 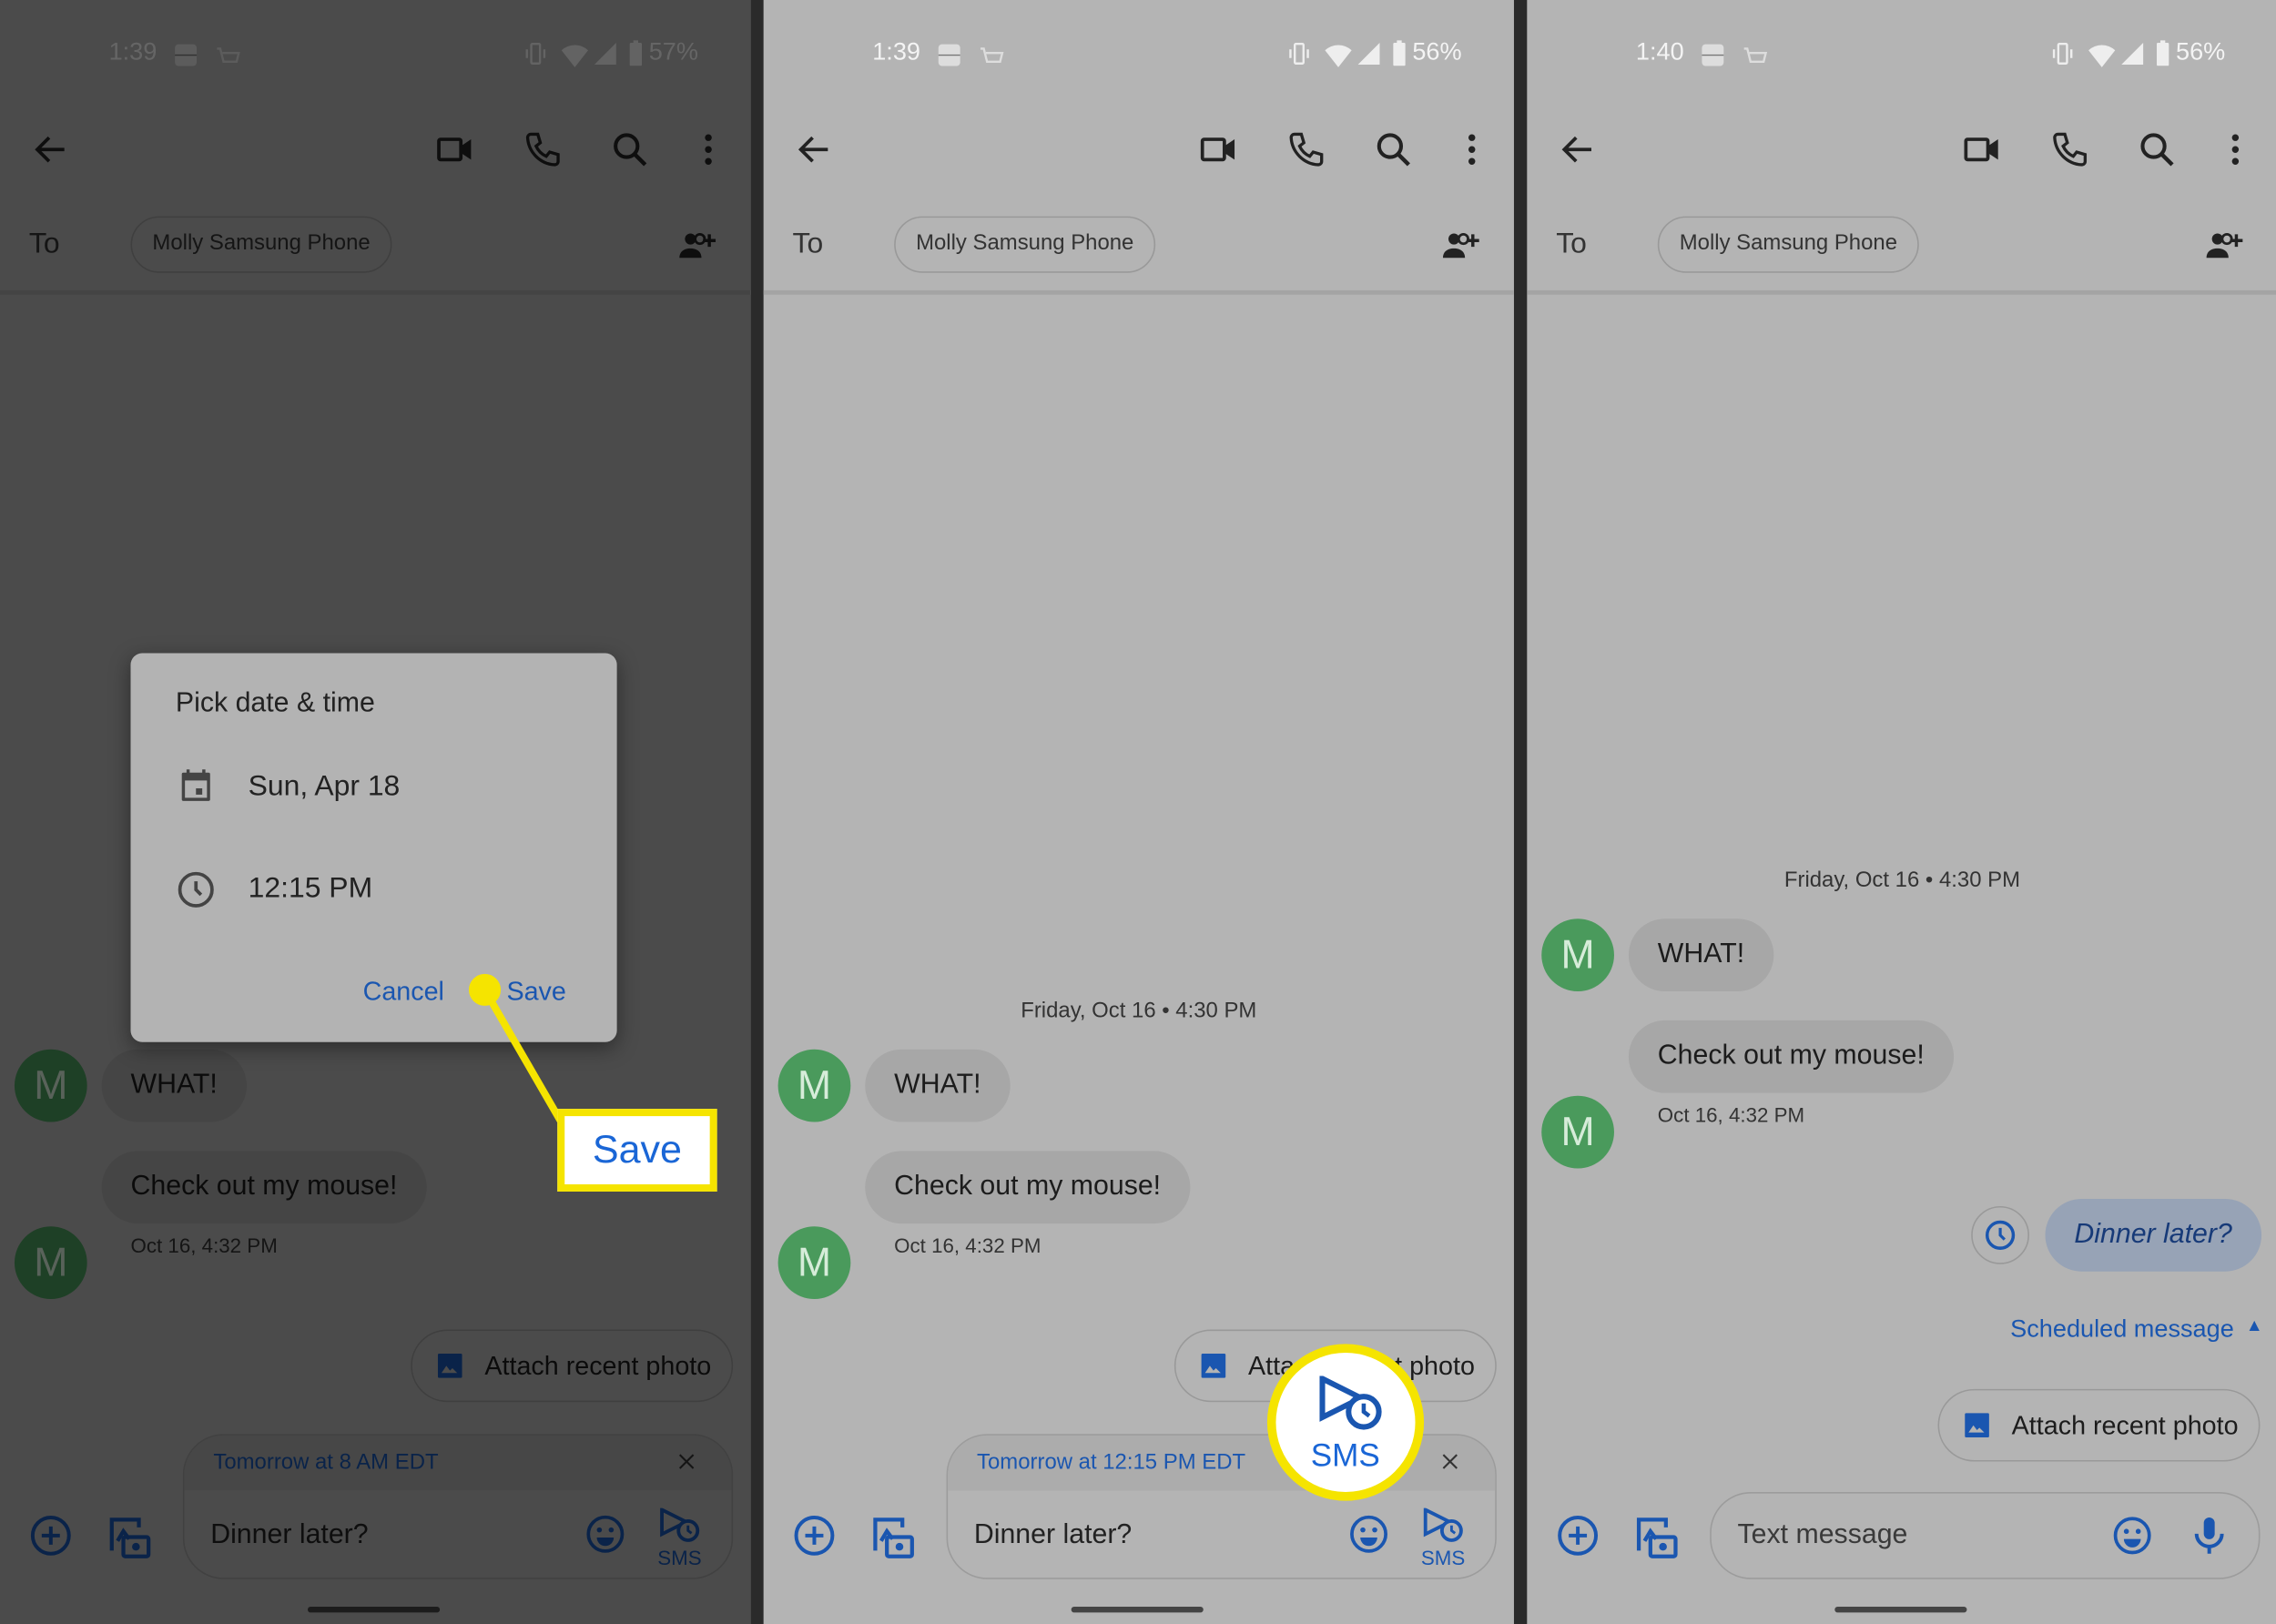 What do you see at coordinates (1659, 52) in the screenshot?
I see `status-time: 1:40` at bounding box center [1659, 52].